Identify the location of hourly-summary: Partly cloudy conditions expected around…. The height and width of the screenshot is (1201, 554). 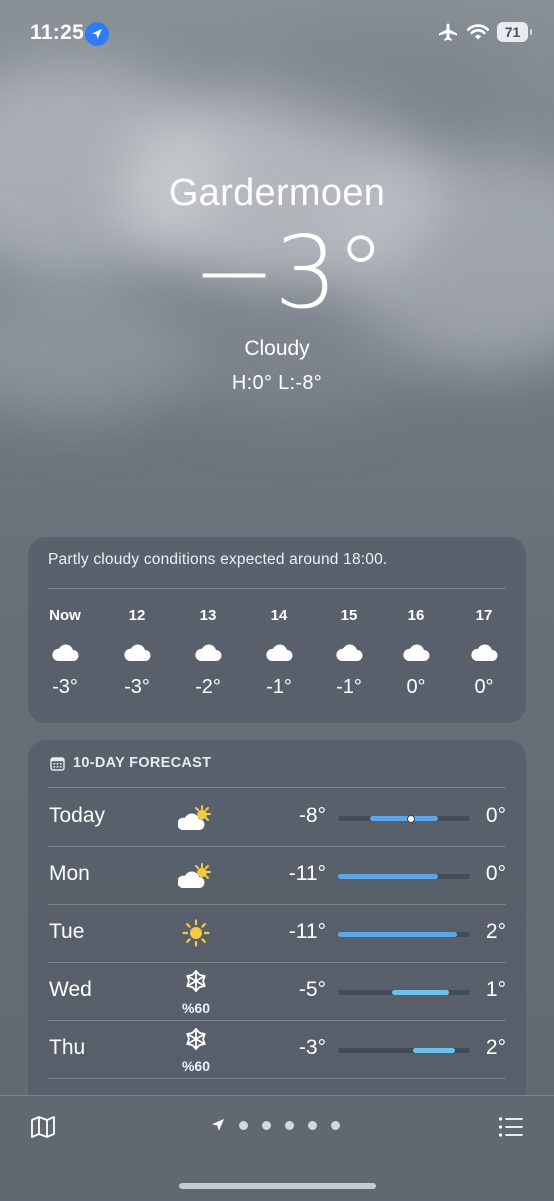
(218, 559).